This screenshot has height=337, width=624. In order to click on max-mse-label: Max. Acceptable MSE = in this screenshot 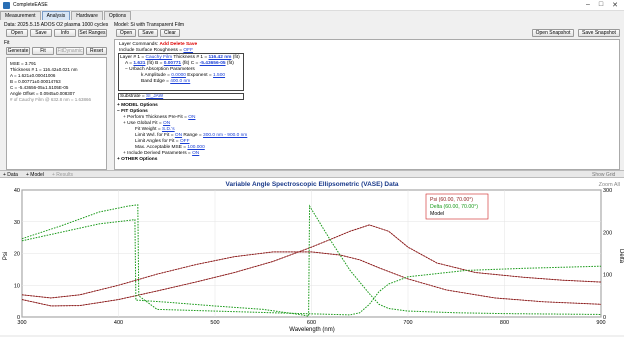, I will do `click(161, 147)`.